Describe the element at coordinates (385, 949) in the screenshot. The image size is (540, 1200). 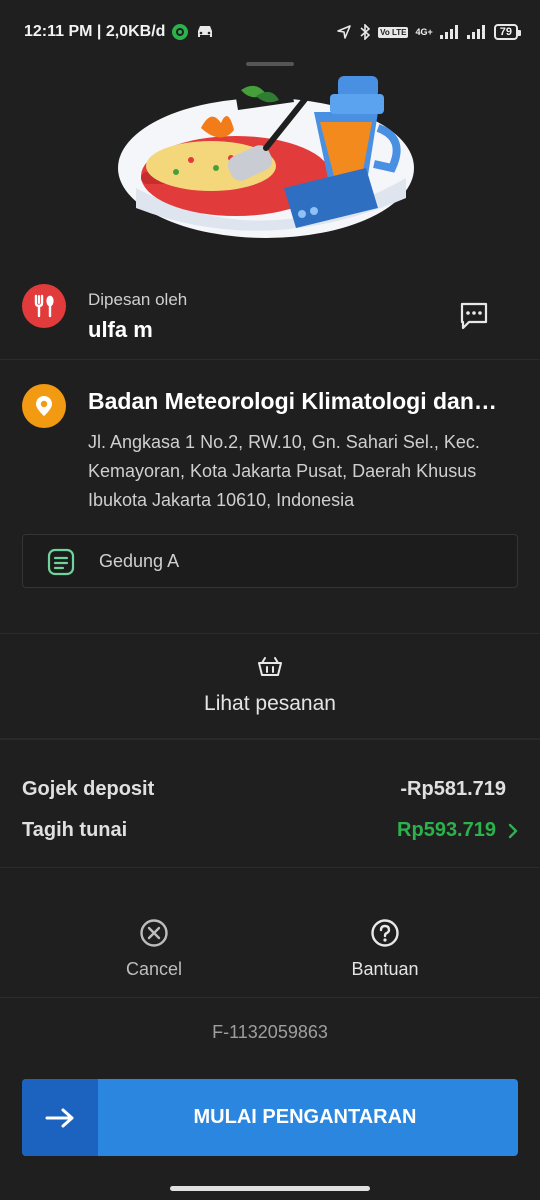
I see `help-button: Bantuan` at that location.